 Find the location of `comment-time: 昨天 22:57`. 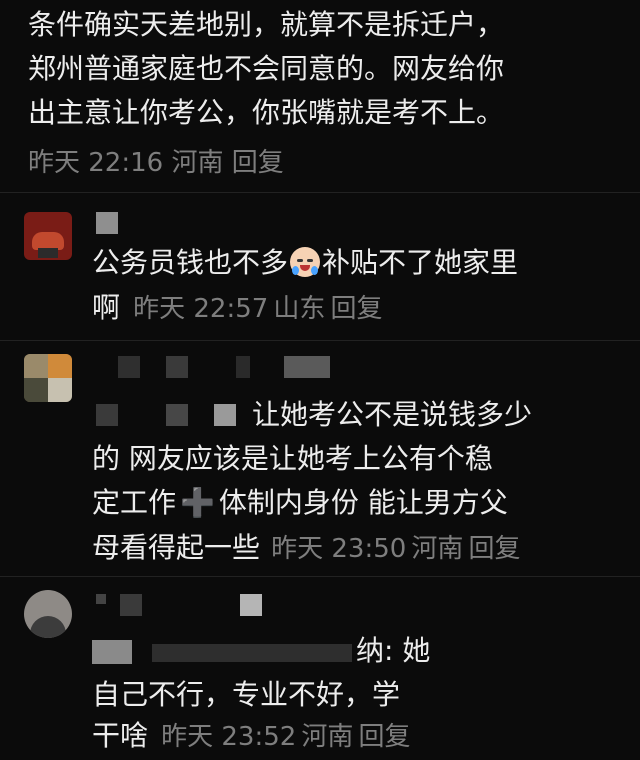

comment-time: 昨天 22:57 is located at coordinates (201, 309).